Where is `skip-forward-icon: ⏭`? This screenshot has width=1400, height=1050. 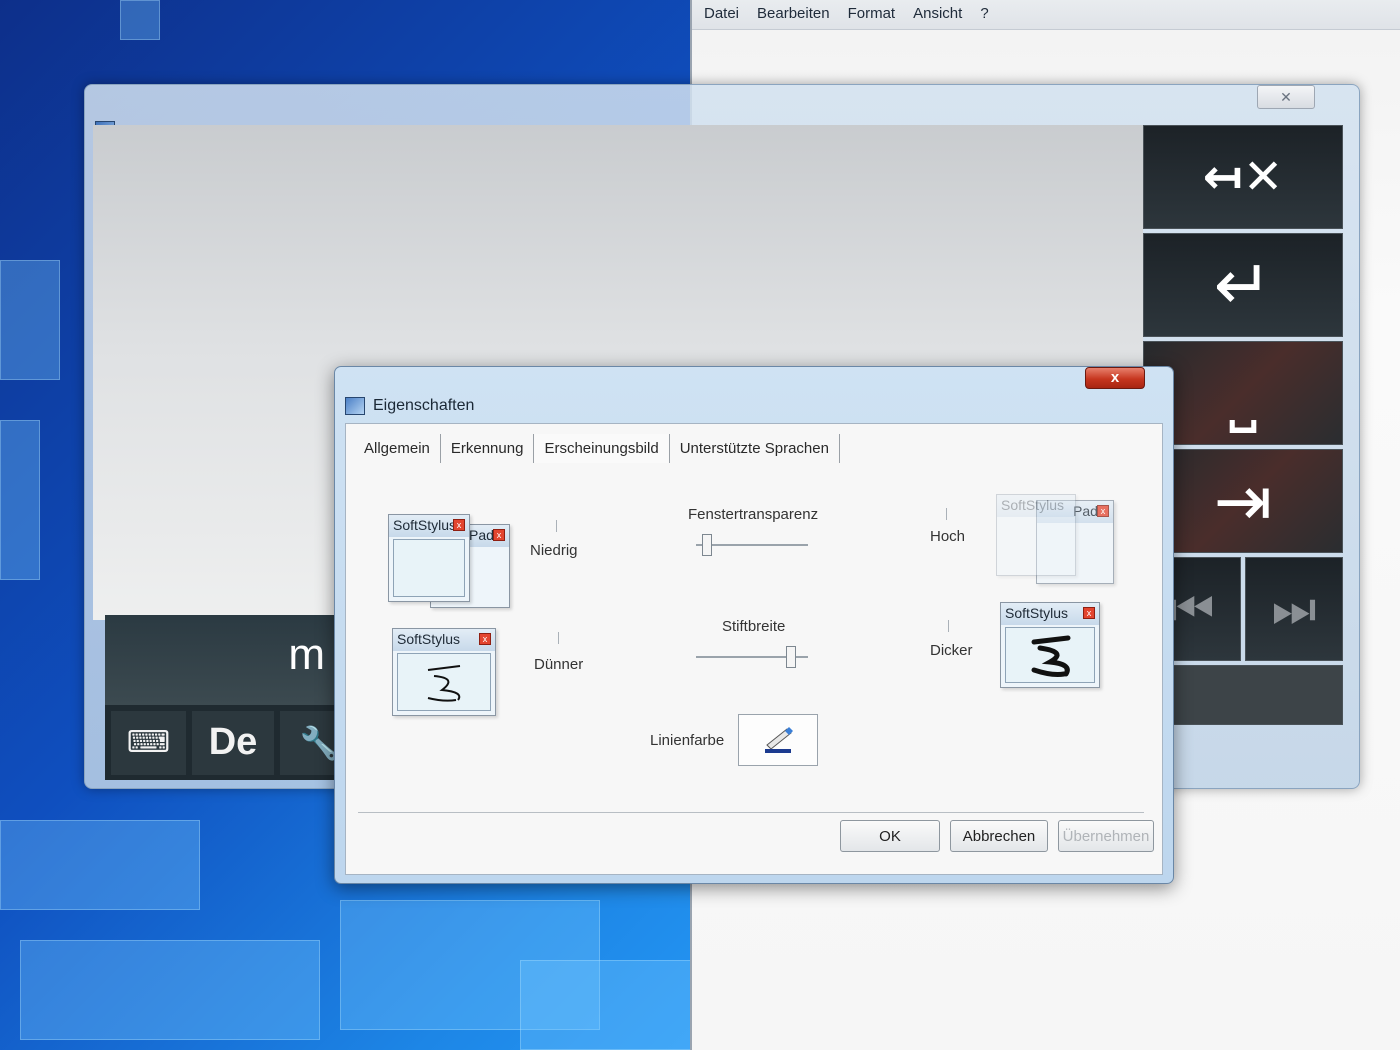
skip-forward-icon: ⏭ is located at coordinates (1294, 608).